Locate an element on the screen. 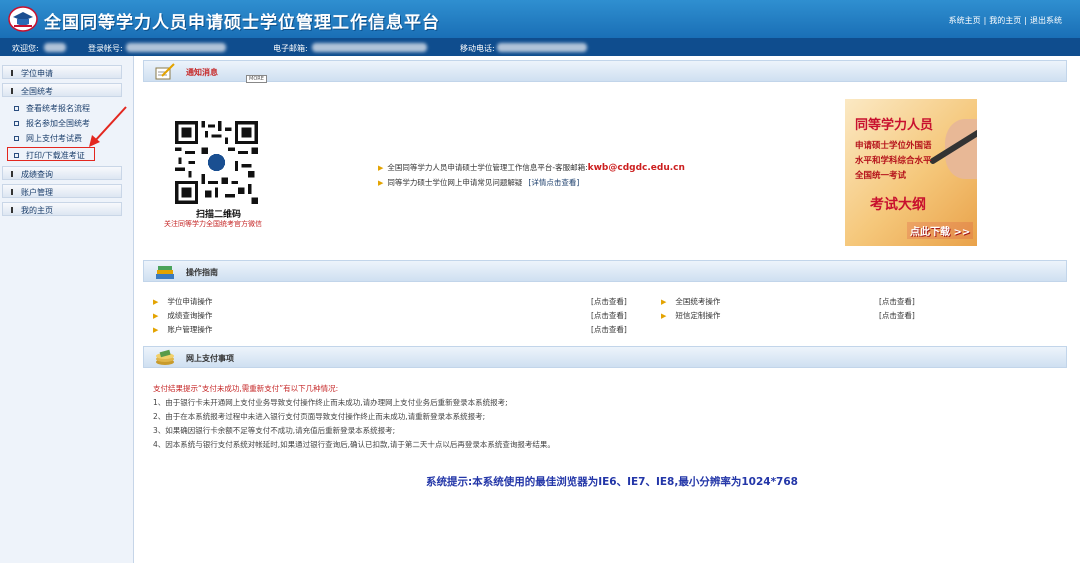 This screenshot has width=1080, height=563. sidebar-section-national-exam: 全国统考 is located at coordinates (62, 90).